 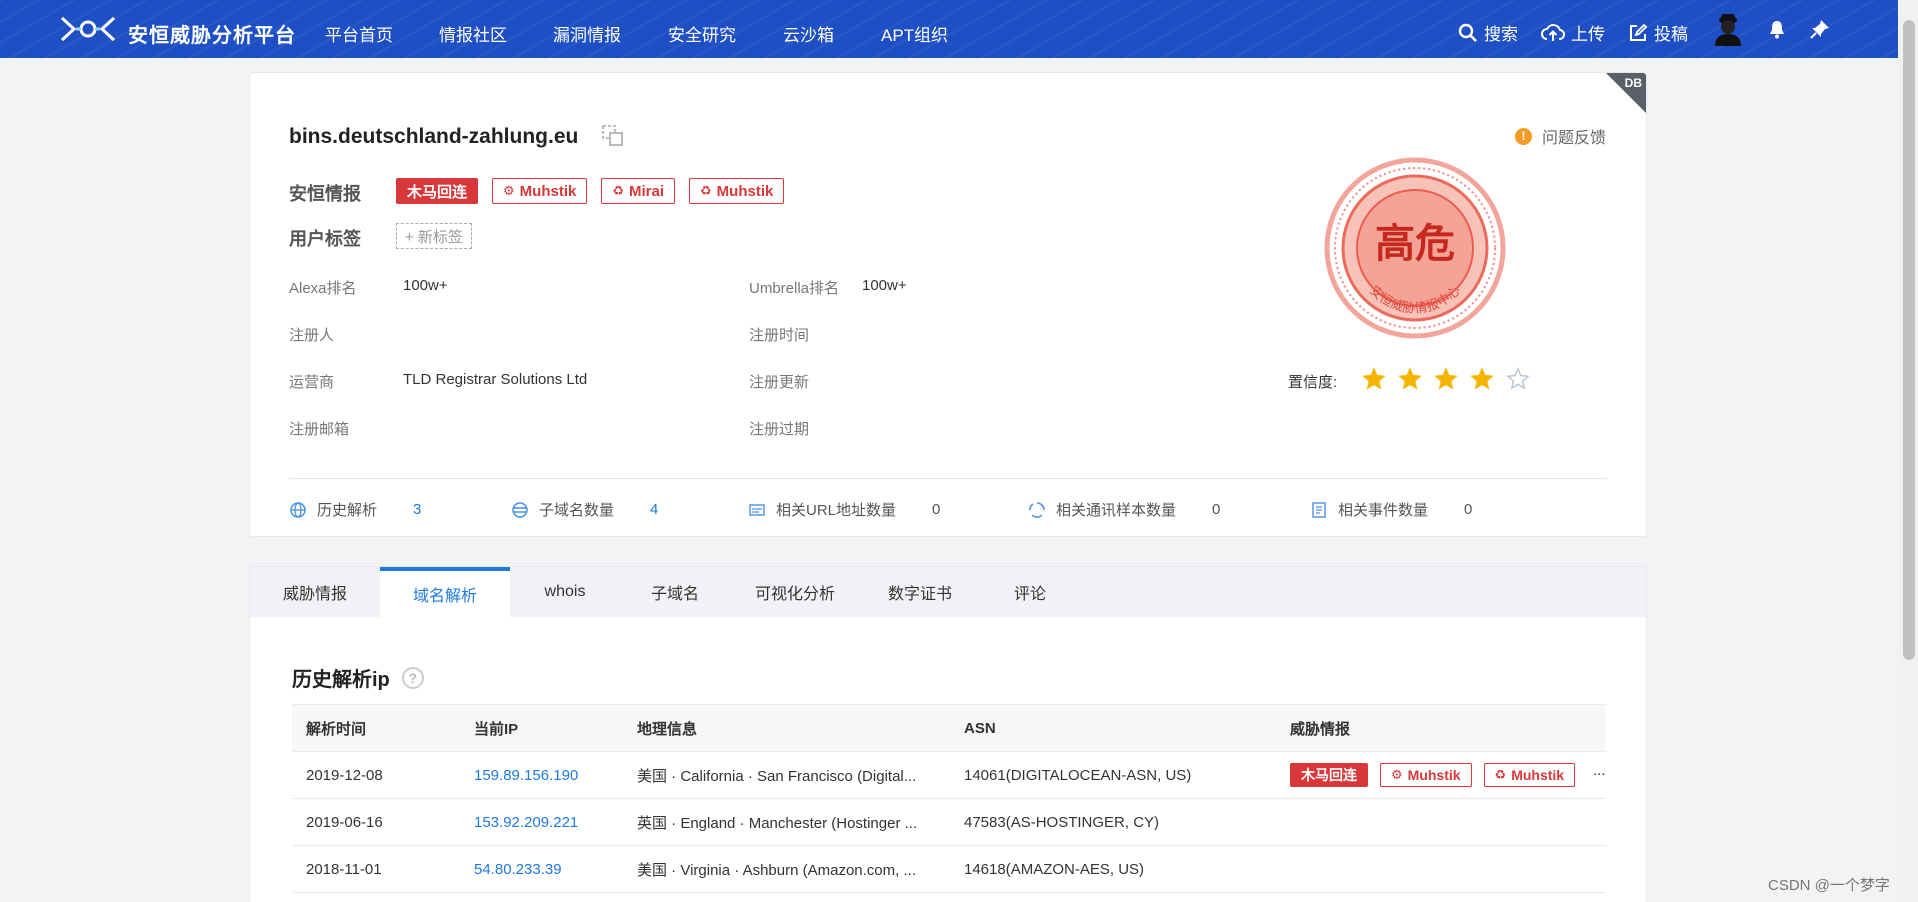 I want to click on nav-research: 安全研究, so click(x=702, y=33).